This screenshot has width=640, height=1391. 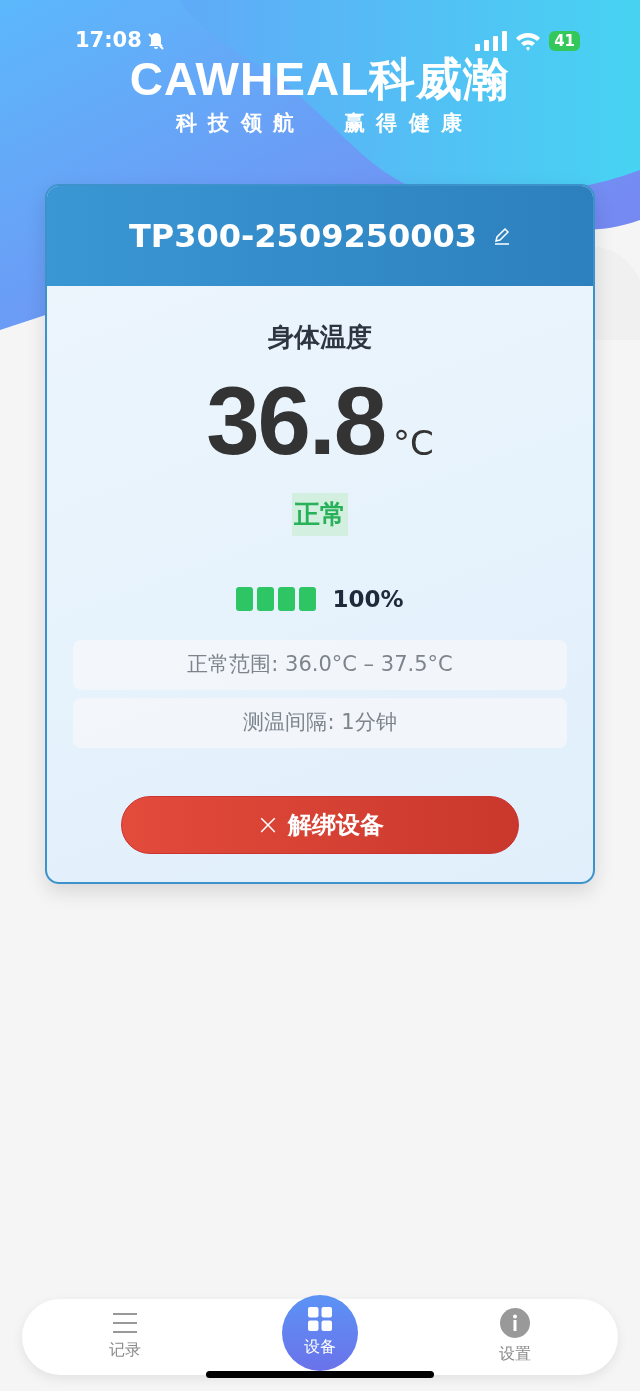 What do you see at coordinates (125, 1337) in the screenshot?
I see `tab-item: 记录` at bounding box center [125, 1337].